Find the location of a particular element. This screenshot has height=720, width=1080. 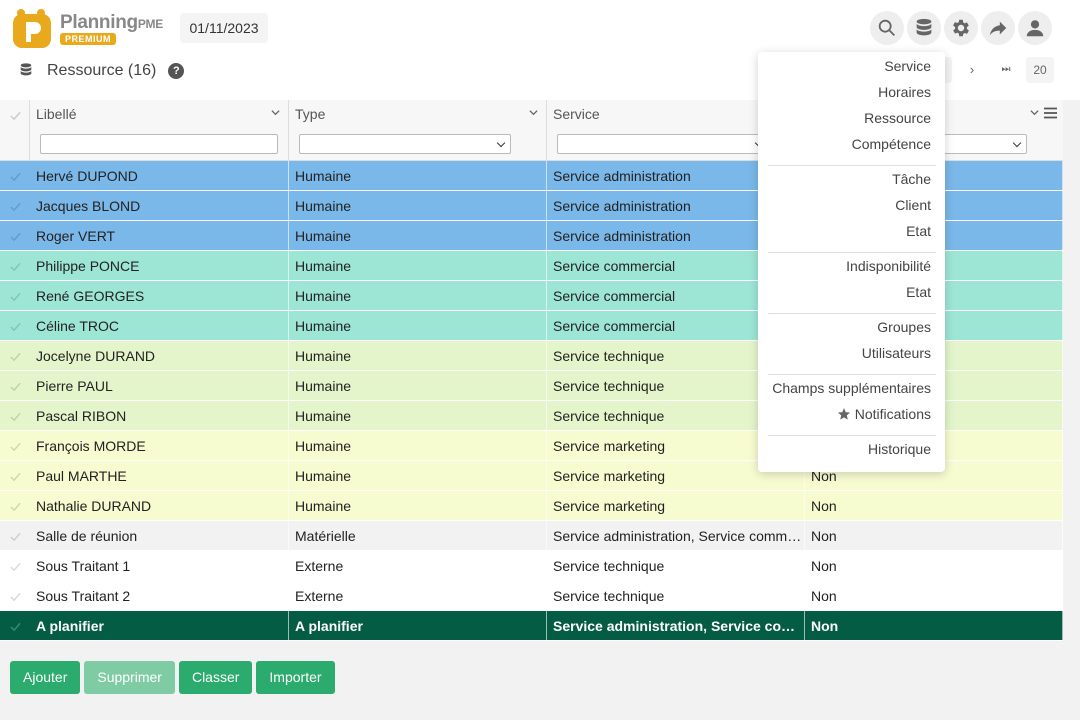

type-filter-select is located at coordinates (405, 144).